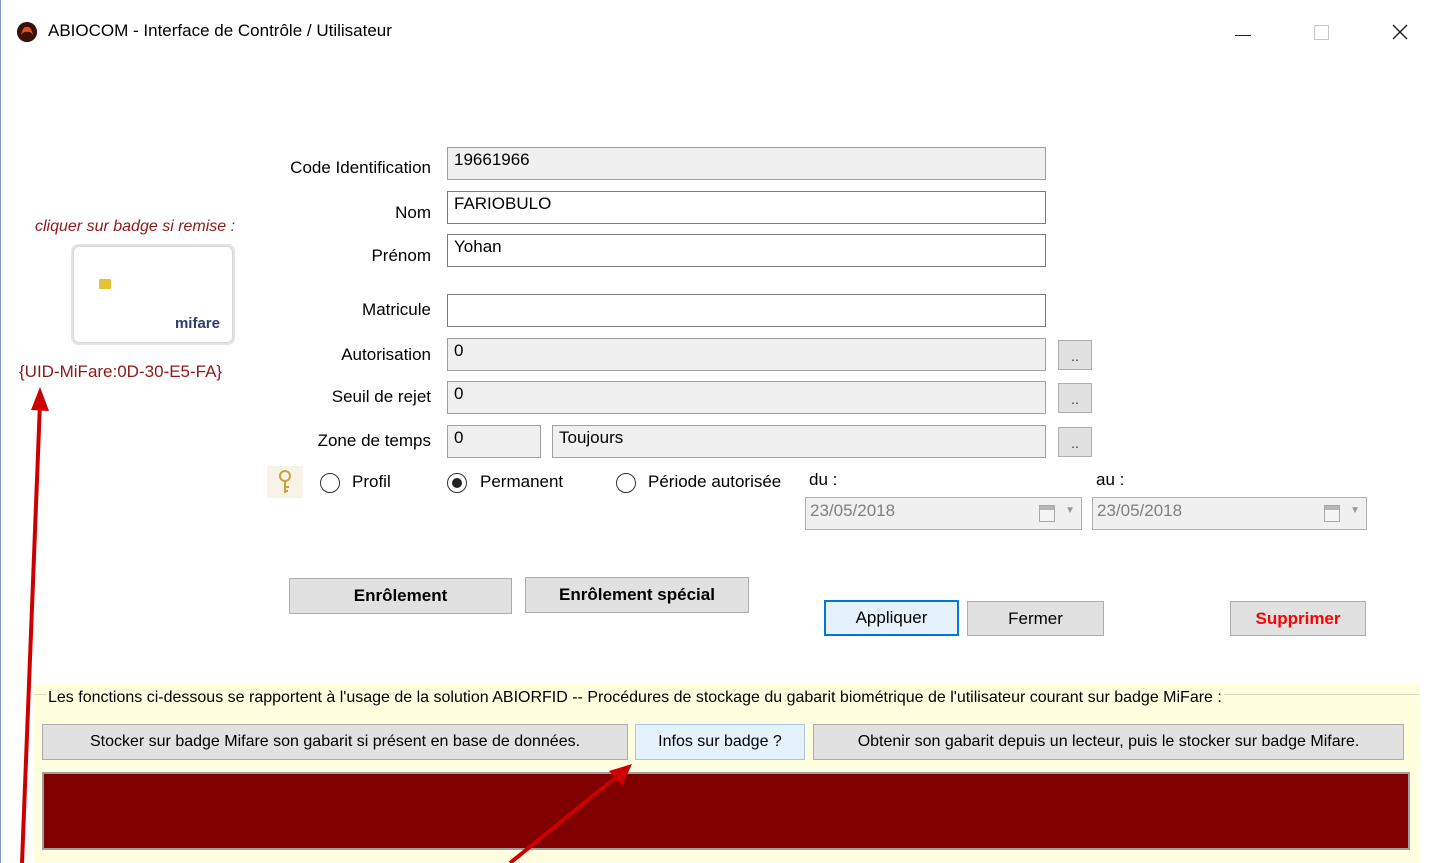 The height and width of the screenshot is (863, 1447). What do you see at coordinates (853, 510) in the screenshot?
I see `du-date-value: 23/05/2018` at bounding box center [853, 510].